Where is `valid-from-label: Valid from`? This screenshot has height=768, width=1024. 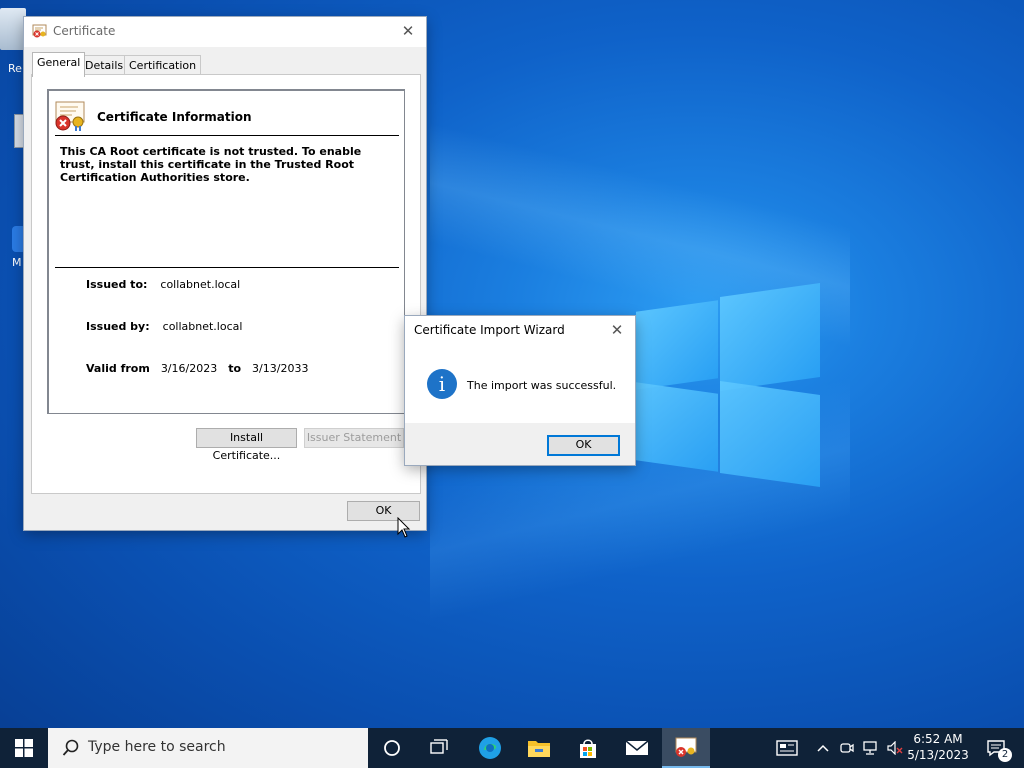
valid-from-label: Valid from is located at coordinates (118, 368).